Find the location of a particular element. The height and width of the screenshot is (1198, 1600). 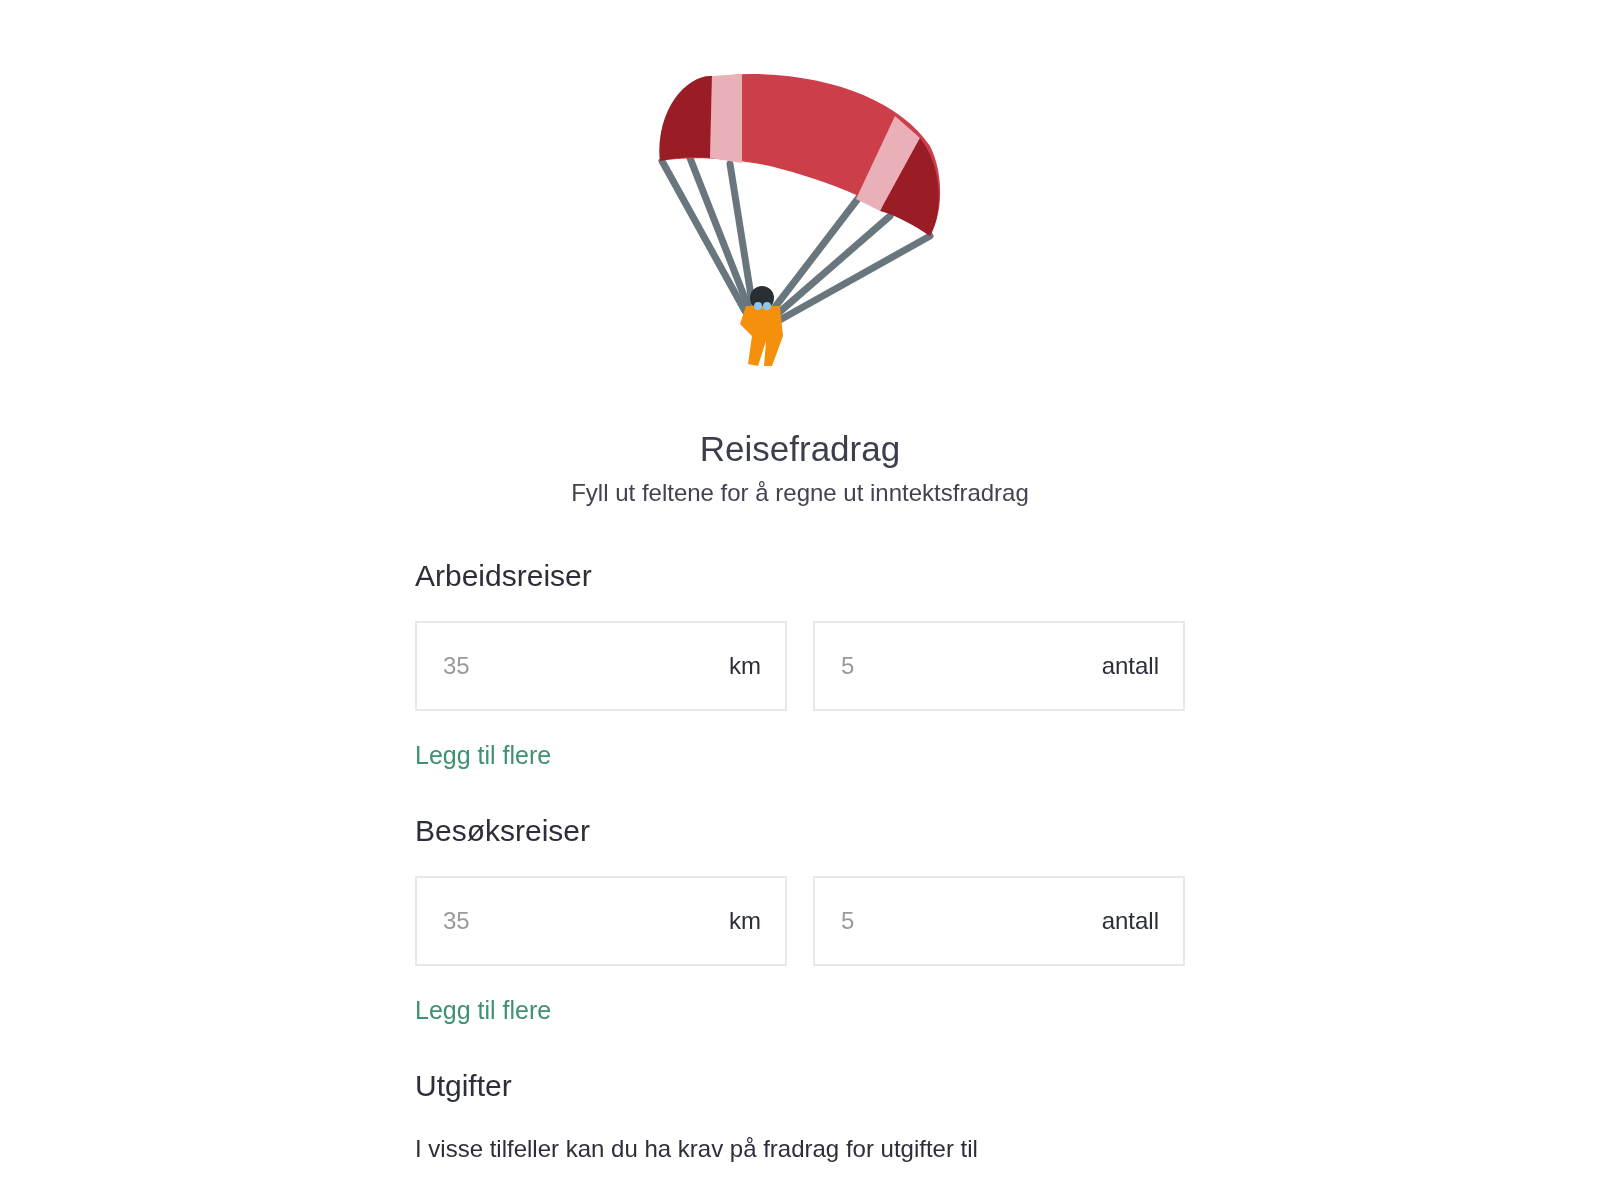

section-paragraph: I visse tilfeller kan du ha krav på fradrag for utgifter til is located at coordinates (697, 1149).